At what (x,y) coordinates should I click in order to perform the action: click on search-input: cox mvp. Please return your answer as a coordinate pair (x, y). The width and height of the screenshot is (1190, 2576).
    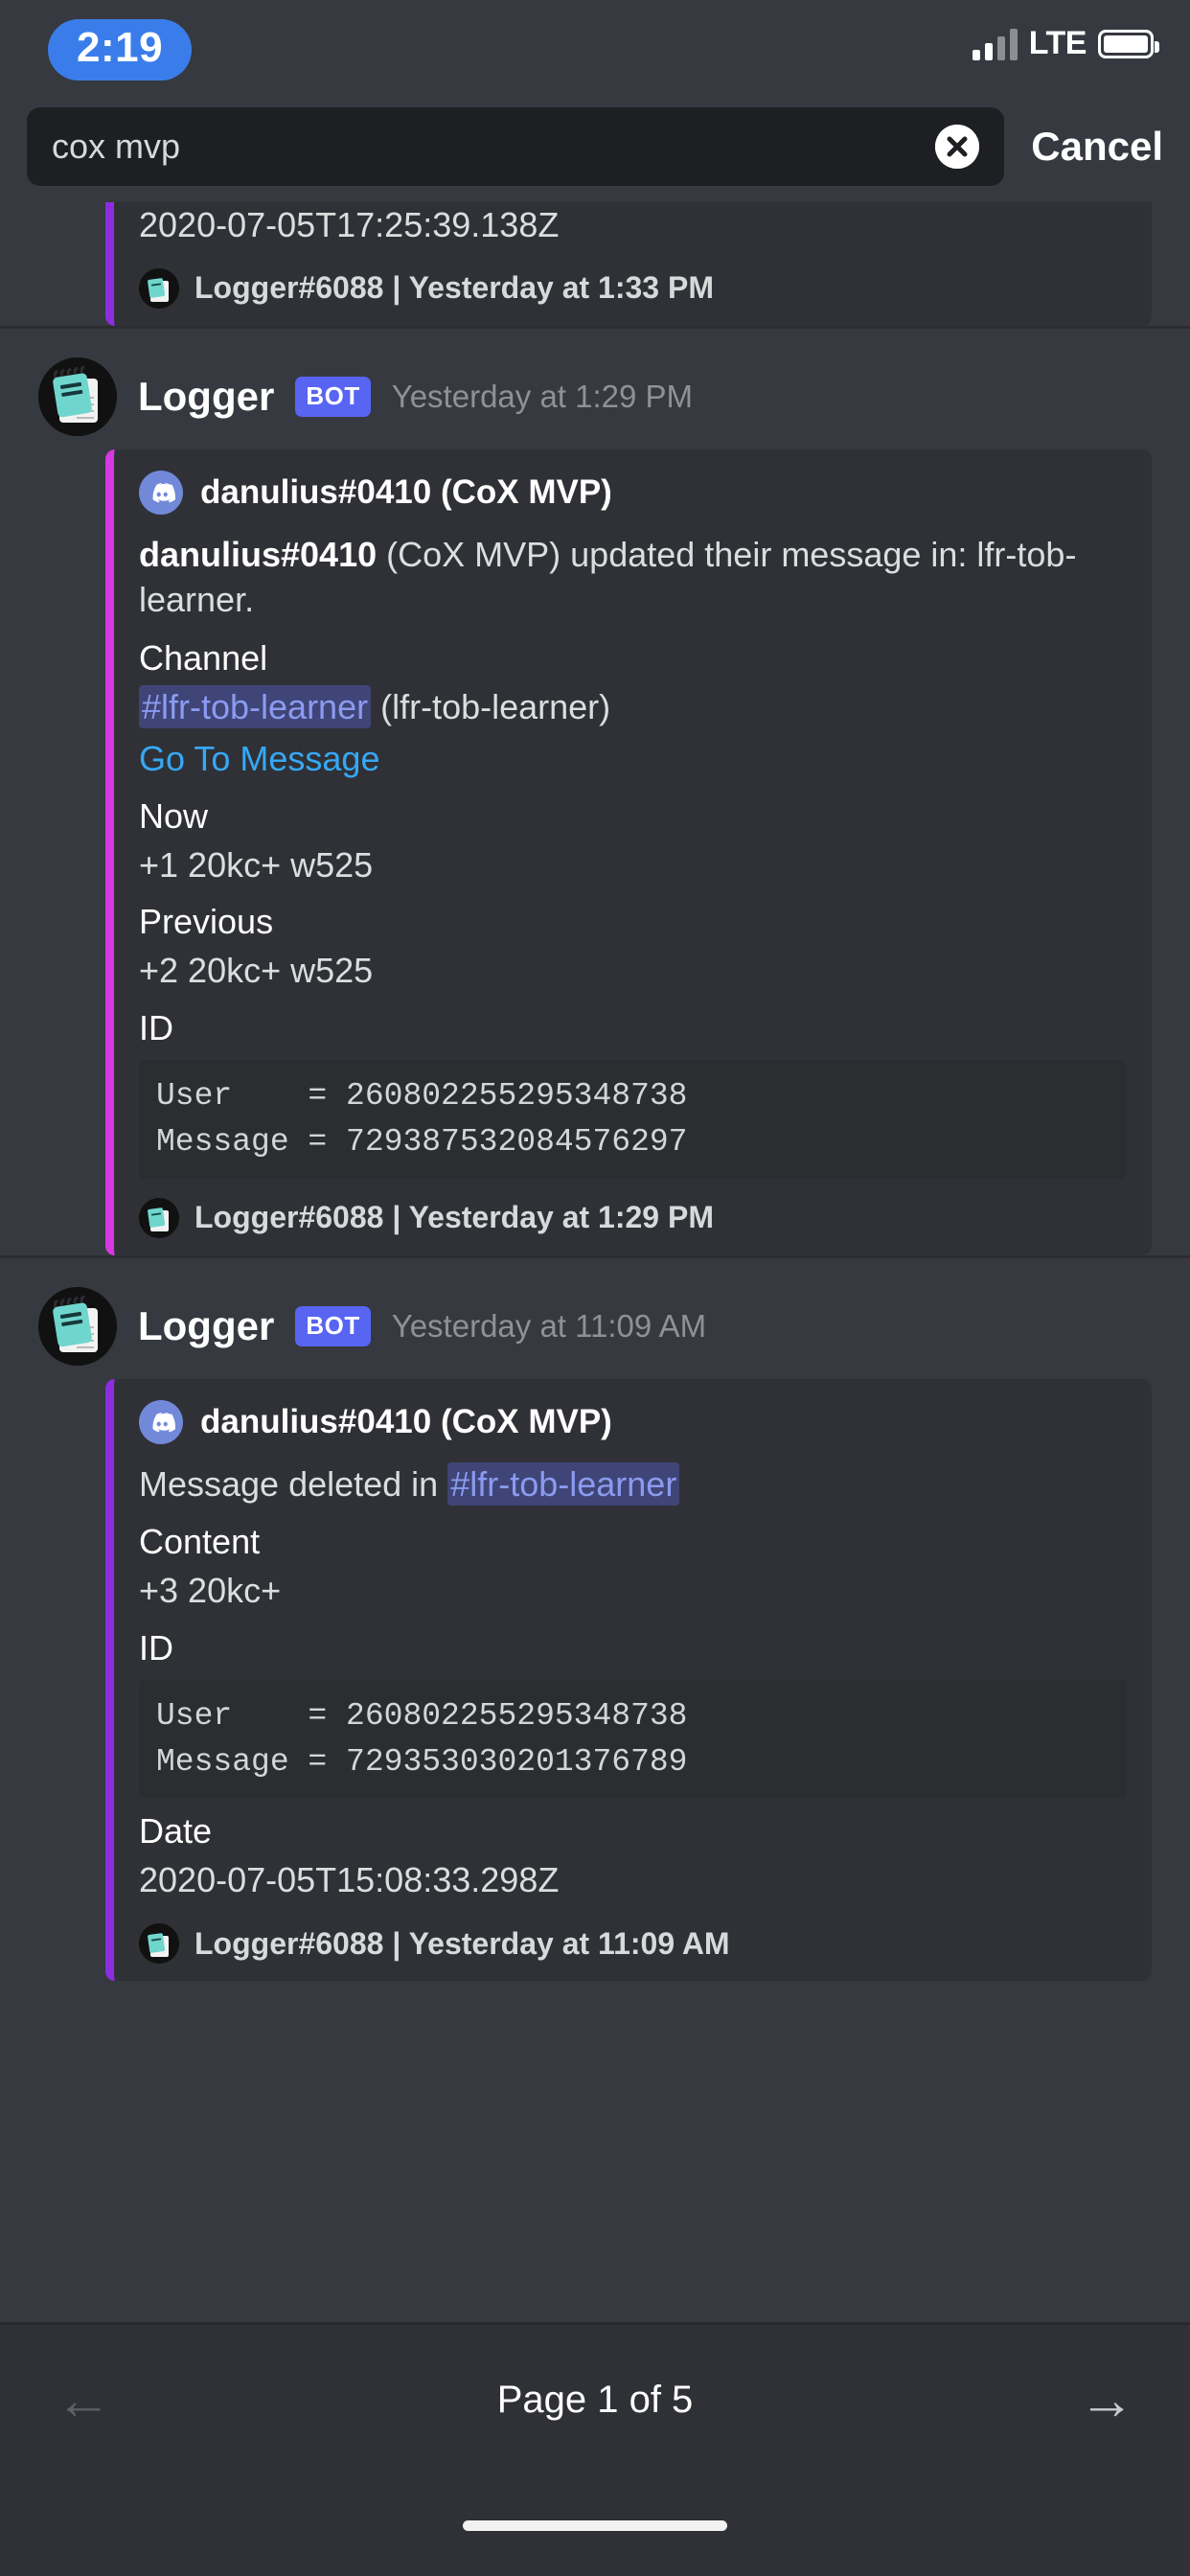
    Looking at the image, I should click on (516, 146).